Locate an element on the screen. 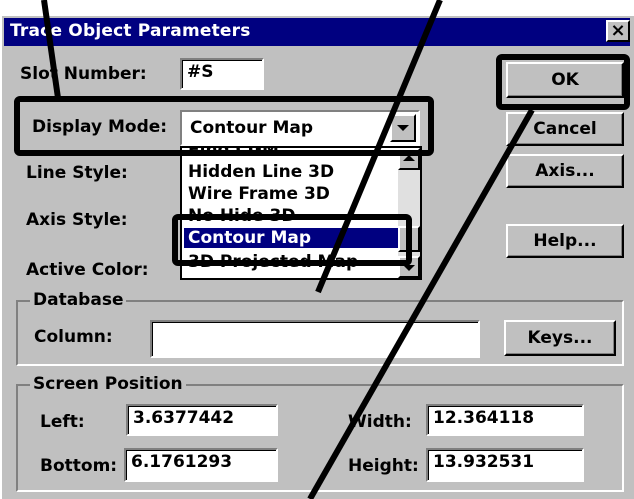  arrow-line-display-mode is located at coordinates (51, 49).